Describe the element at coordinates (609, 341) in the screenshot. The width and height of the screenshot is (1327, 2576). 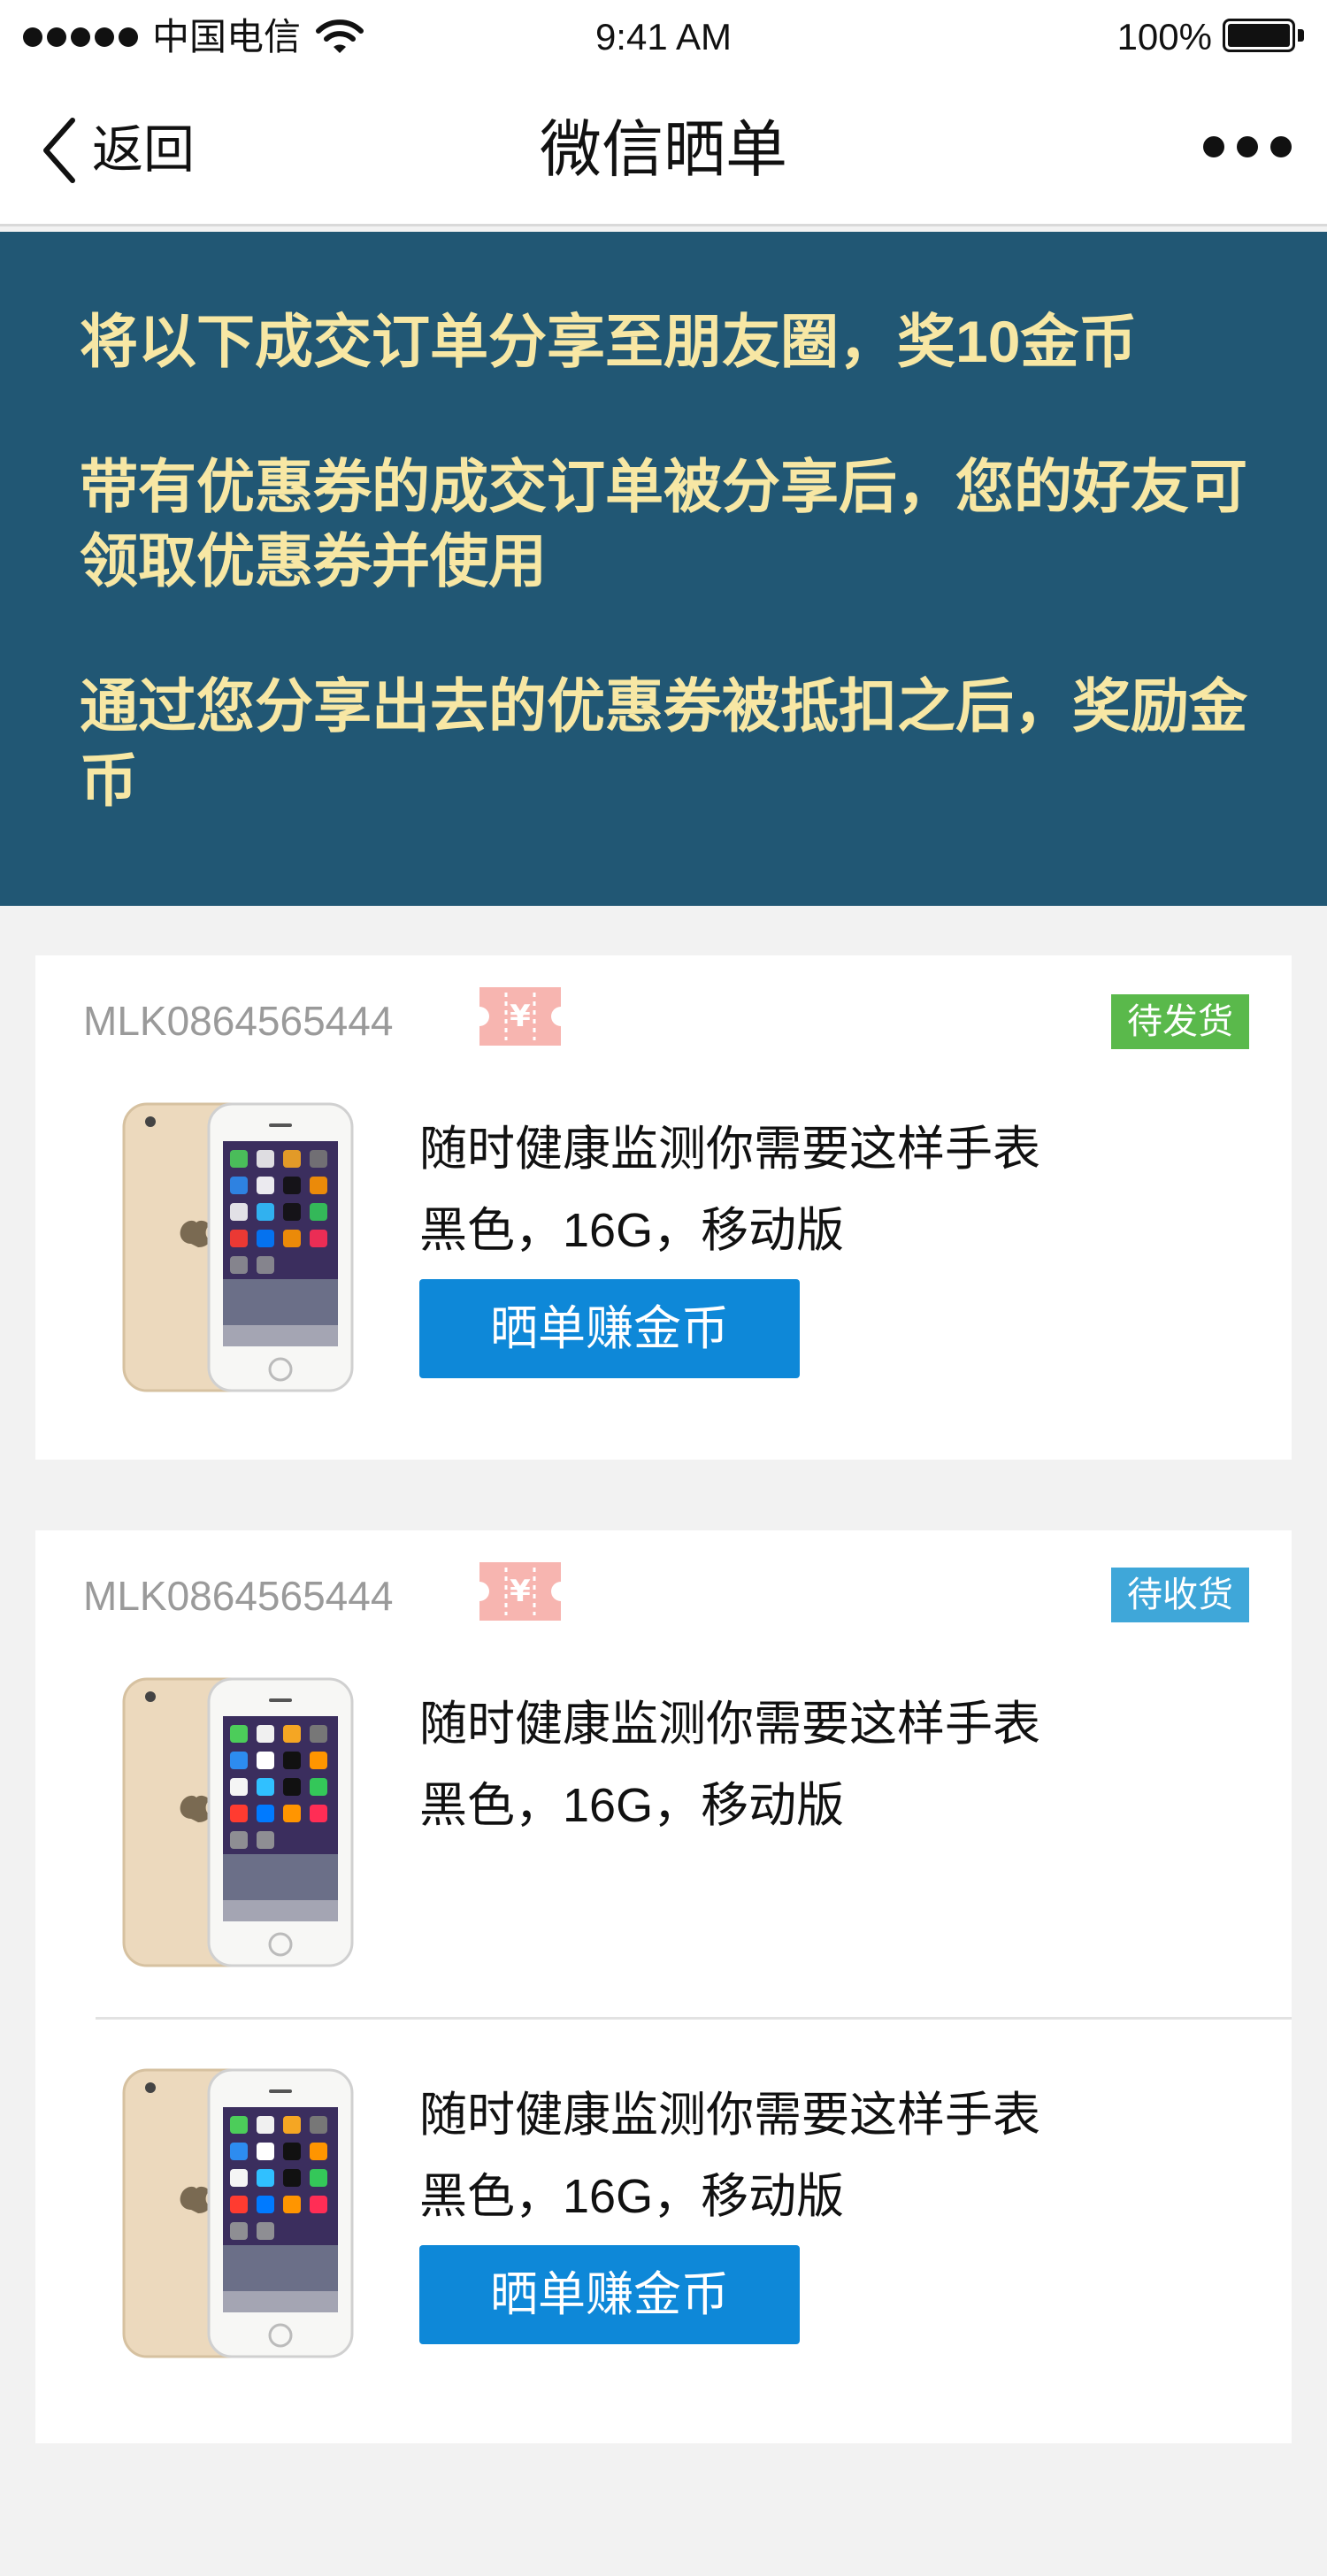
I see `banner-reward-text: 将以下成交订单分享至朋友圈，奖10金币` at that location.